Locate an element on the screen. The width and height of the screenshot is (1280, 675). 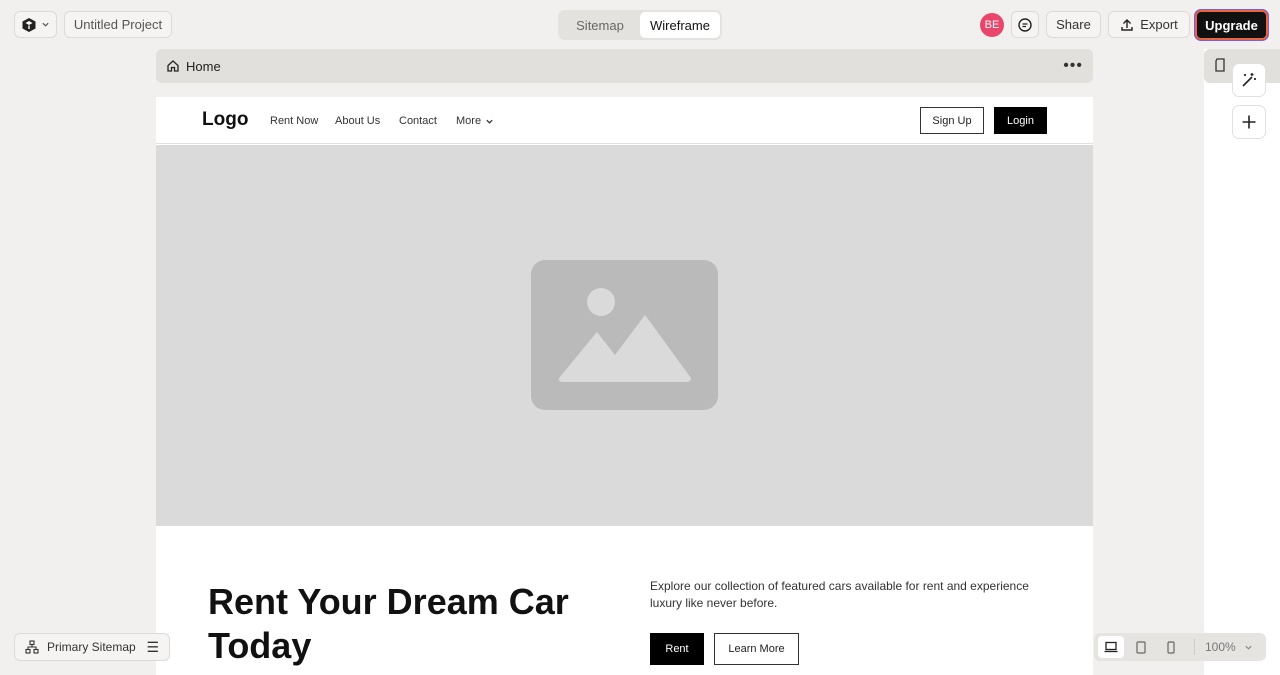
nav-link-more: More is located at coordinates (475, 121).